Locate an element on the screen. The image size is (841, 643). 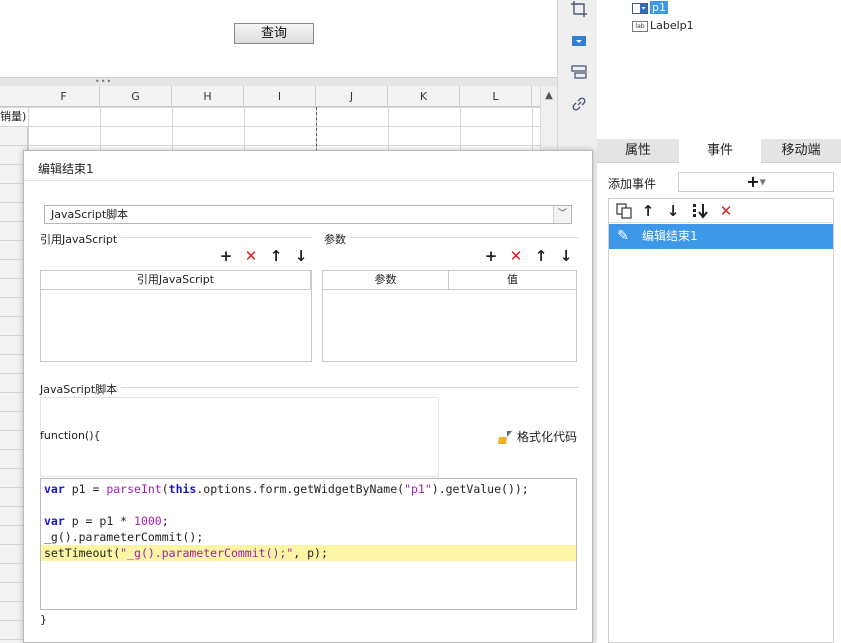
ref-js-column: 引用JavaScript is located at coordinates (176, 280).